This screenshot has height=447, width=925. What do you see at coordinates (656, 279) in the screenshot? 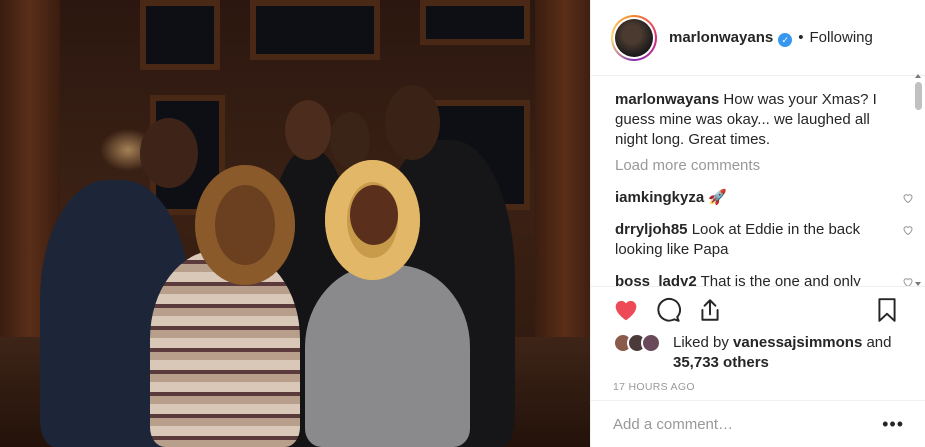
I see `comment-username: boss_lady2` at bounding box center [656, 279].